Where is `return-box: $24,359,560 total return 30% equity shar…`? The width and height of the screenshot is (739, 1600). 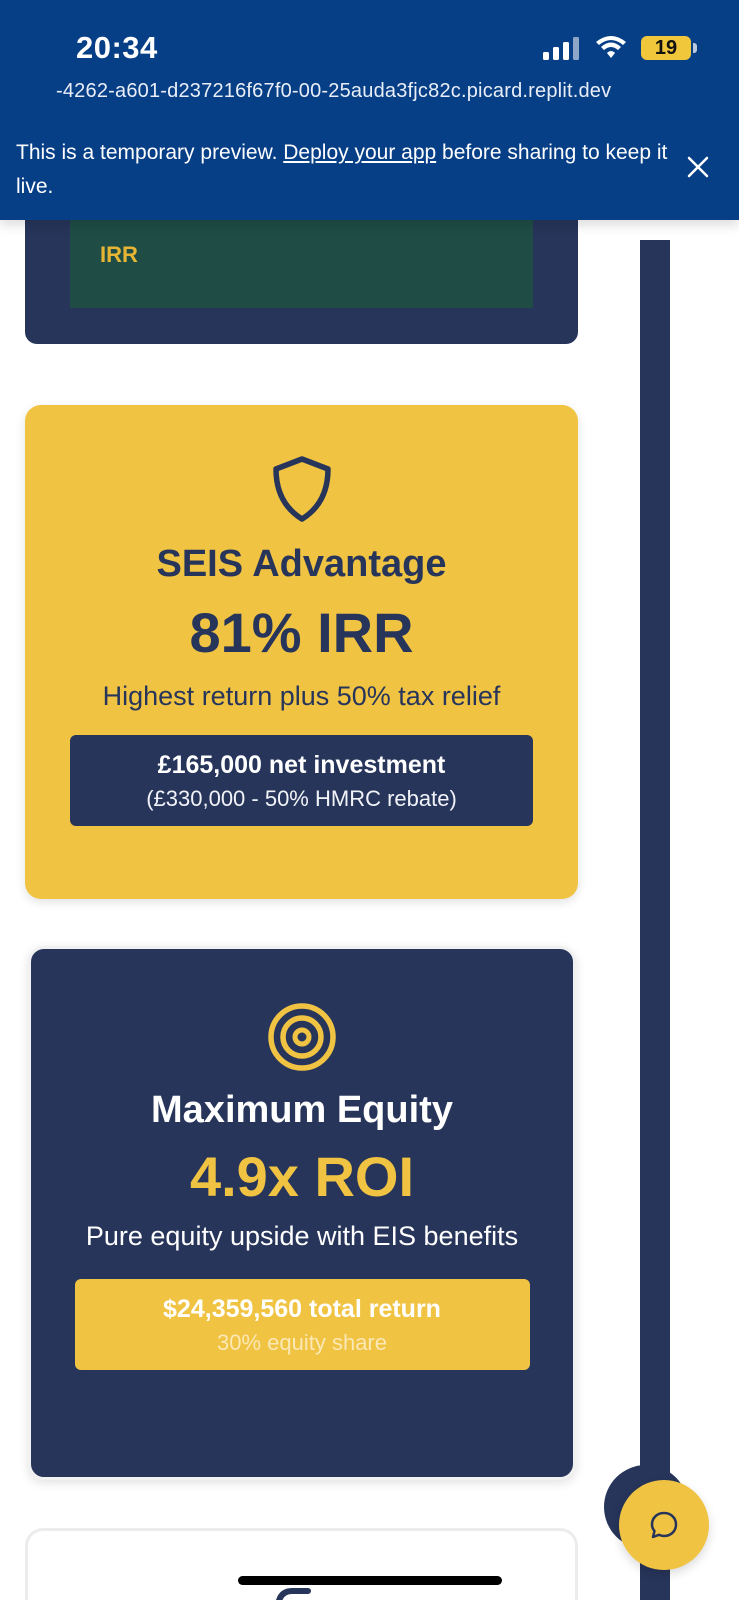
return-box: $24,359,560 total return 30% equity shar… is located at coordinates (302, 1324).